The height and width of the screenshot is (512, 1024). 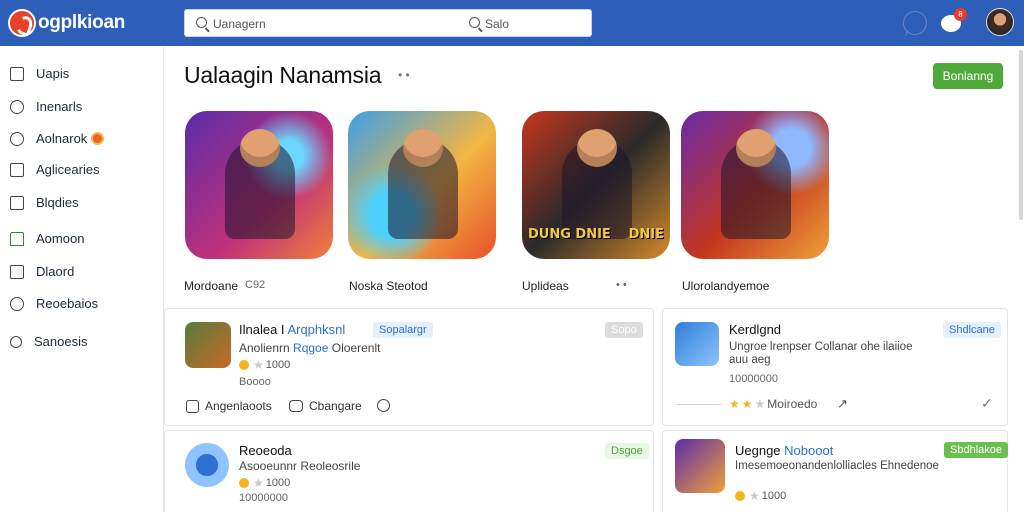 What do you see at coordinates (842, 403) in the screenshot?
I see `trend-icon: ↗` at bounding box center [842, 403].